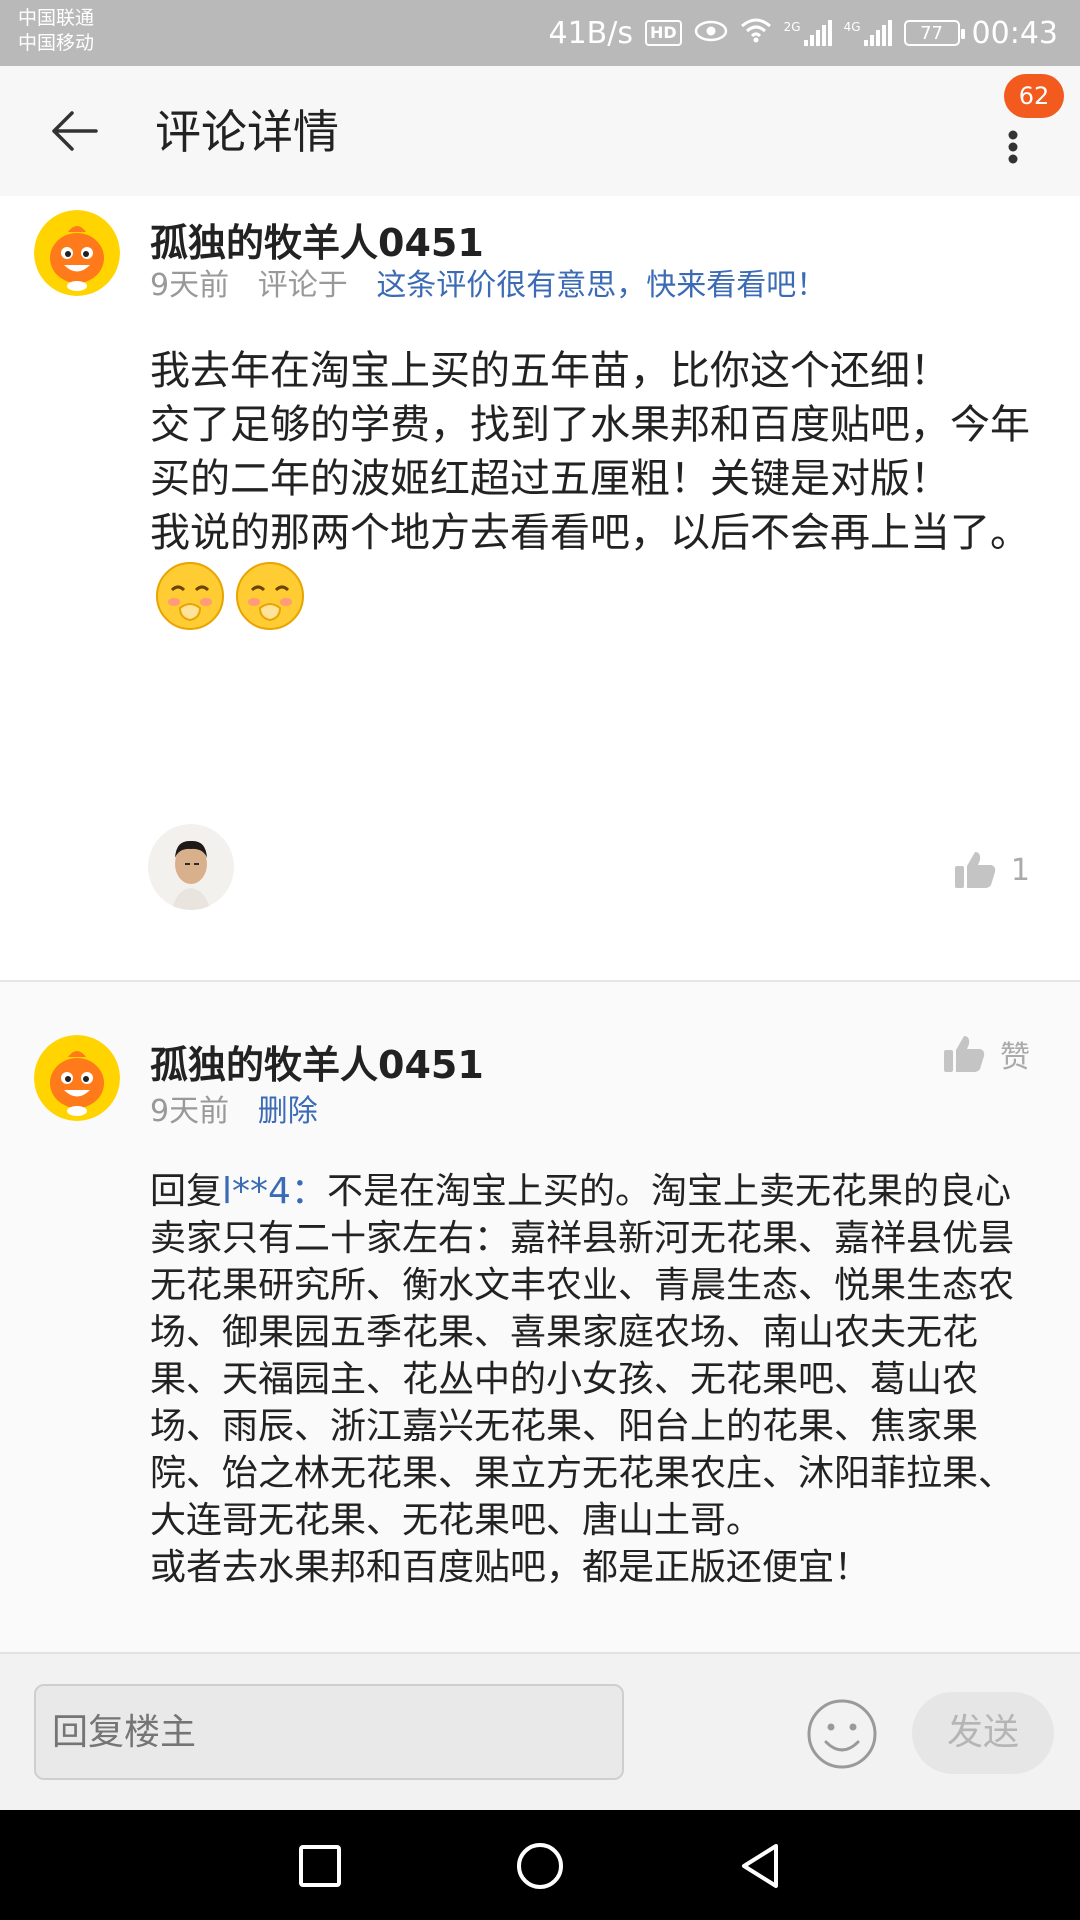 The image size is (1080, 1920). I want to click on reply-meta: 9天前 删除, so click(234, 1108).